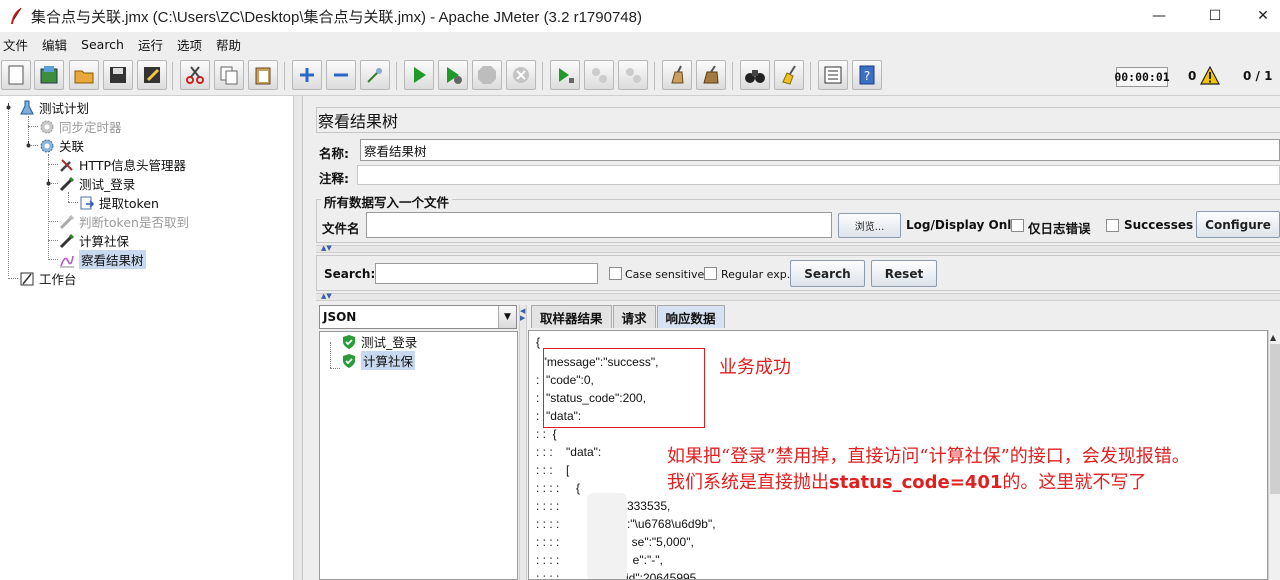 The image size is (1280, 580). I want to click on search-tree-button, so click(755, 75).